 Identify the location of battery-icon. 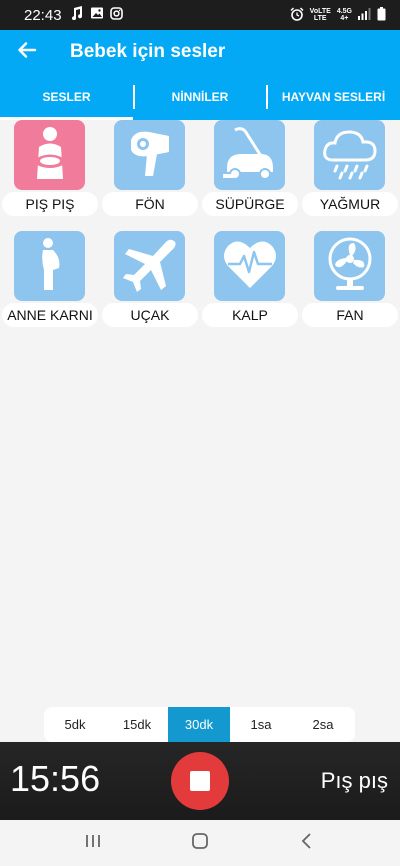
(381, 15).